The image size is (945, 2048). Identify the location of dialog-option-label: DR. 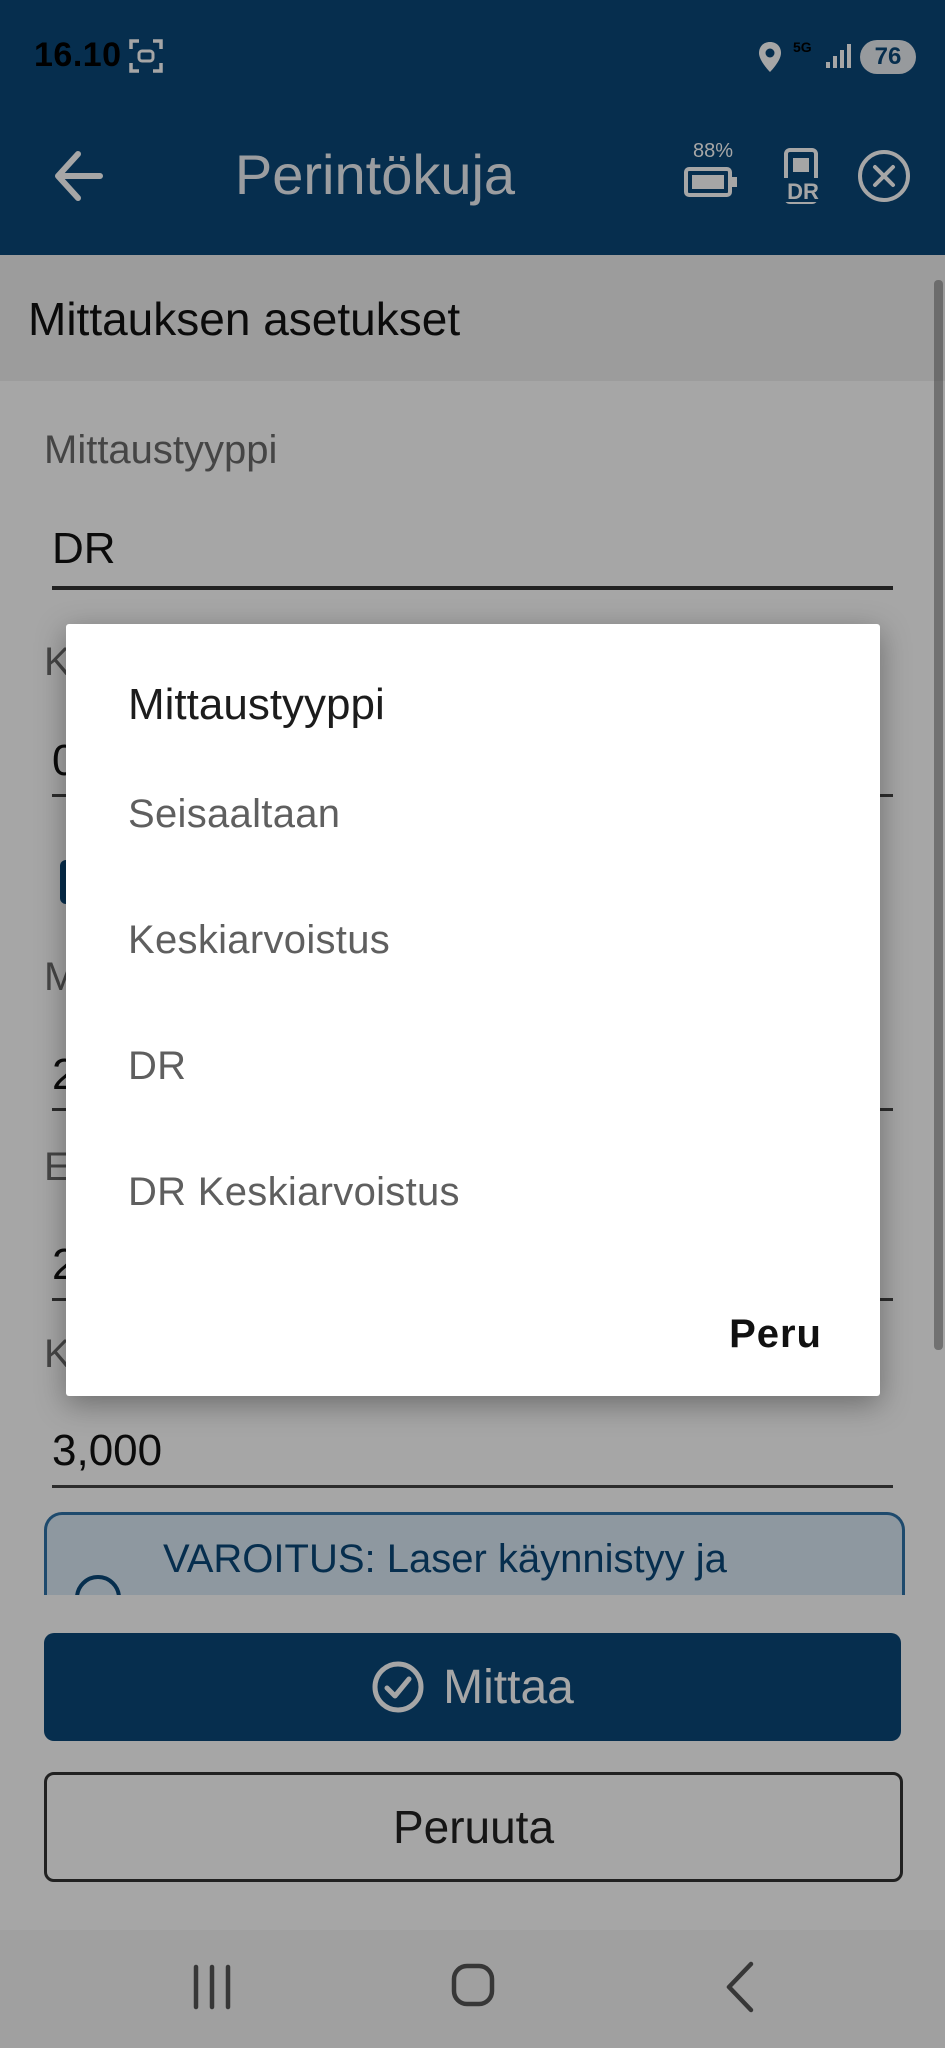
(157, 1066).